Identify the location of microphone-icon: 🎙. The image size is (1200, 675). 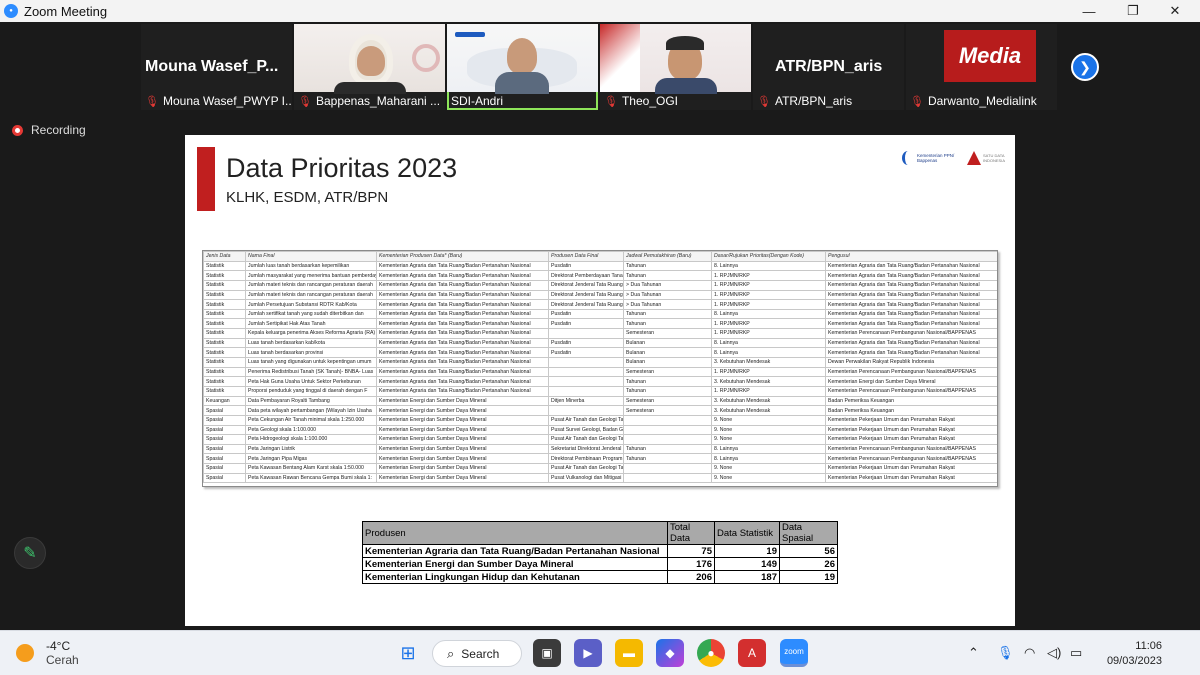
(1005, 653).